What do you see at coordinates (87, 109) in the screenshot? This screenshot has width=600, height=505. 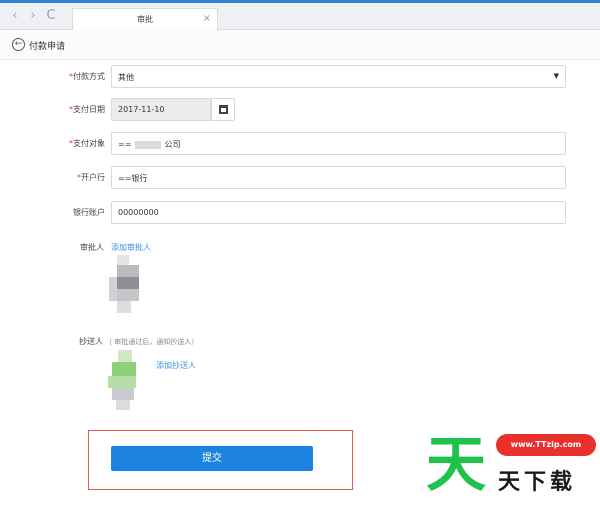 I see `payment-date-label: *支付日期` at bounding box center [87, 109].